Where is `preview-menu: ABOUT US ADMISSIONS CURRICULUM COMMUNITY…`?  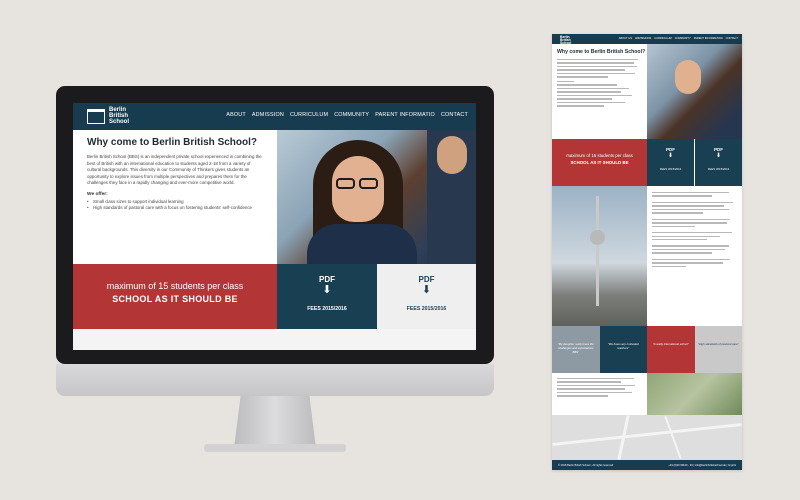 preview-menu: ABOUT US ADMISSIONS CURRICULUM COMMUNITY… is located at coordinates (678, 38).